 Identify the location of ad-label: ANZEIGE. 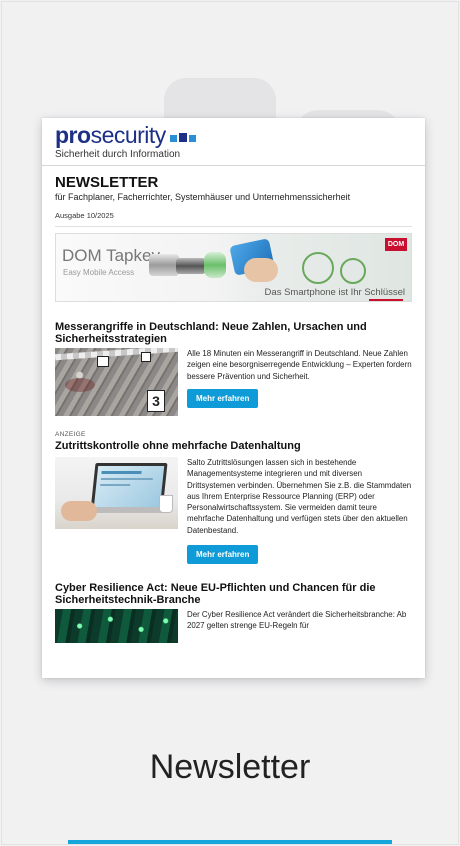
(70, 434).